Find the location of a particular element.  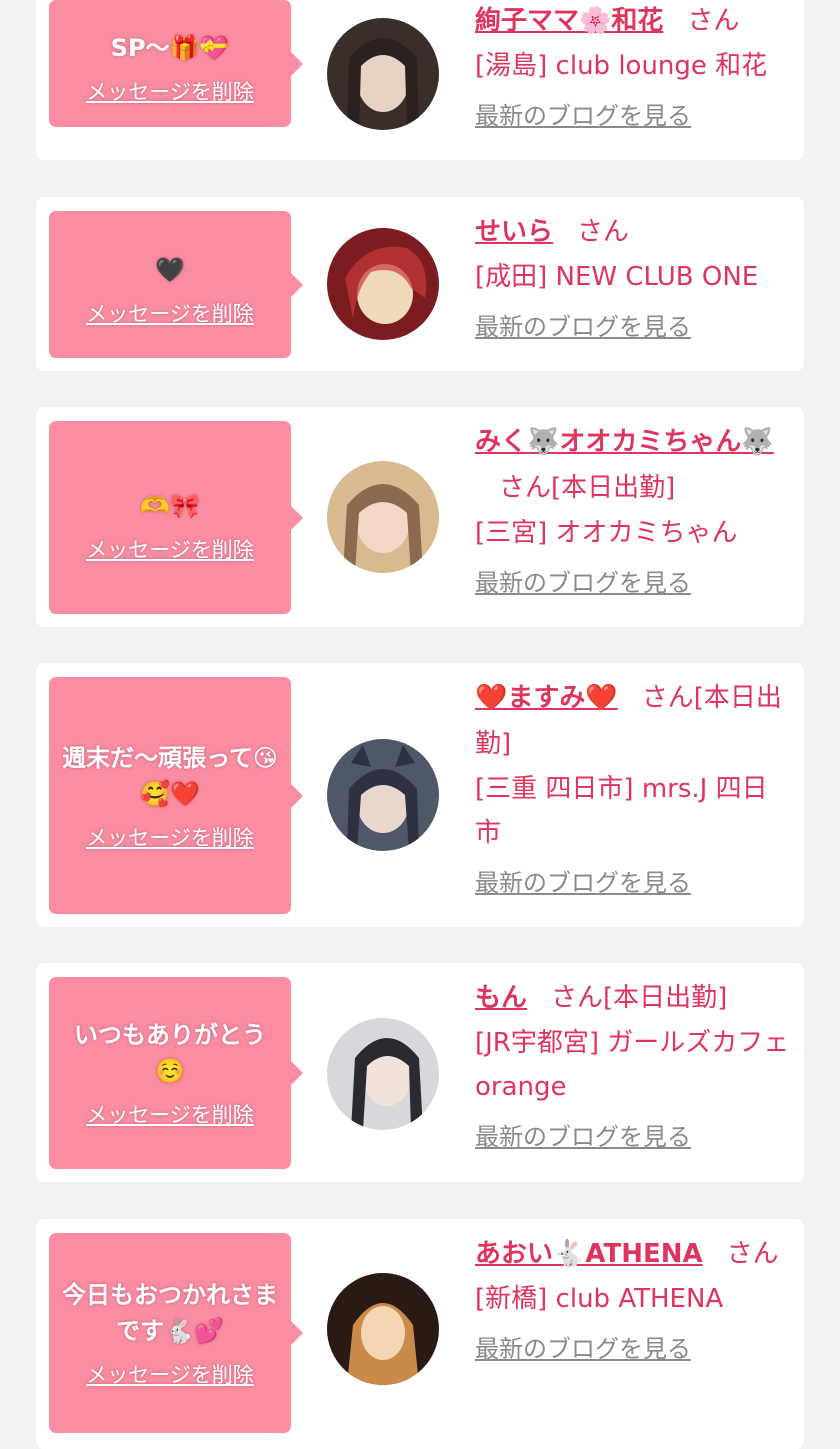

cast-name-line: あおい🐇ATHENA さん is located at coordinates (634, 1254).